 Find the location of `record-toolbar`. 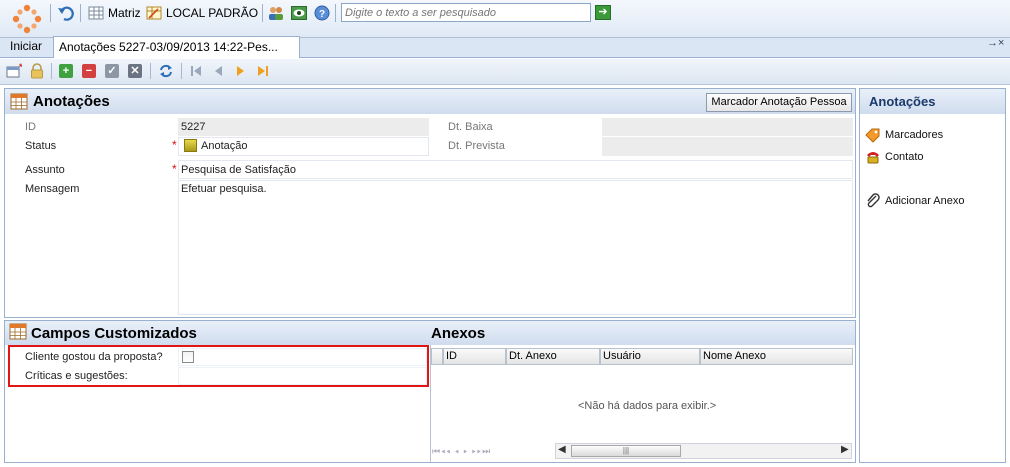

record-toolbar is located at coordinates (505, 72).